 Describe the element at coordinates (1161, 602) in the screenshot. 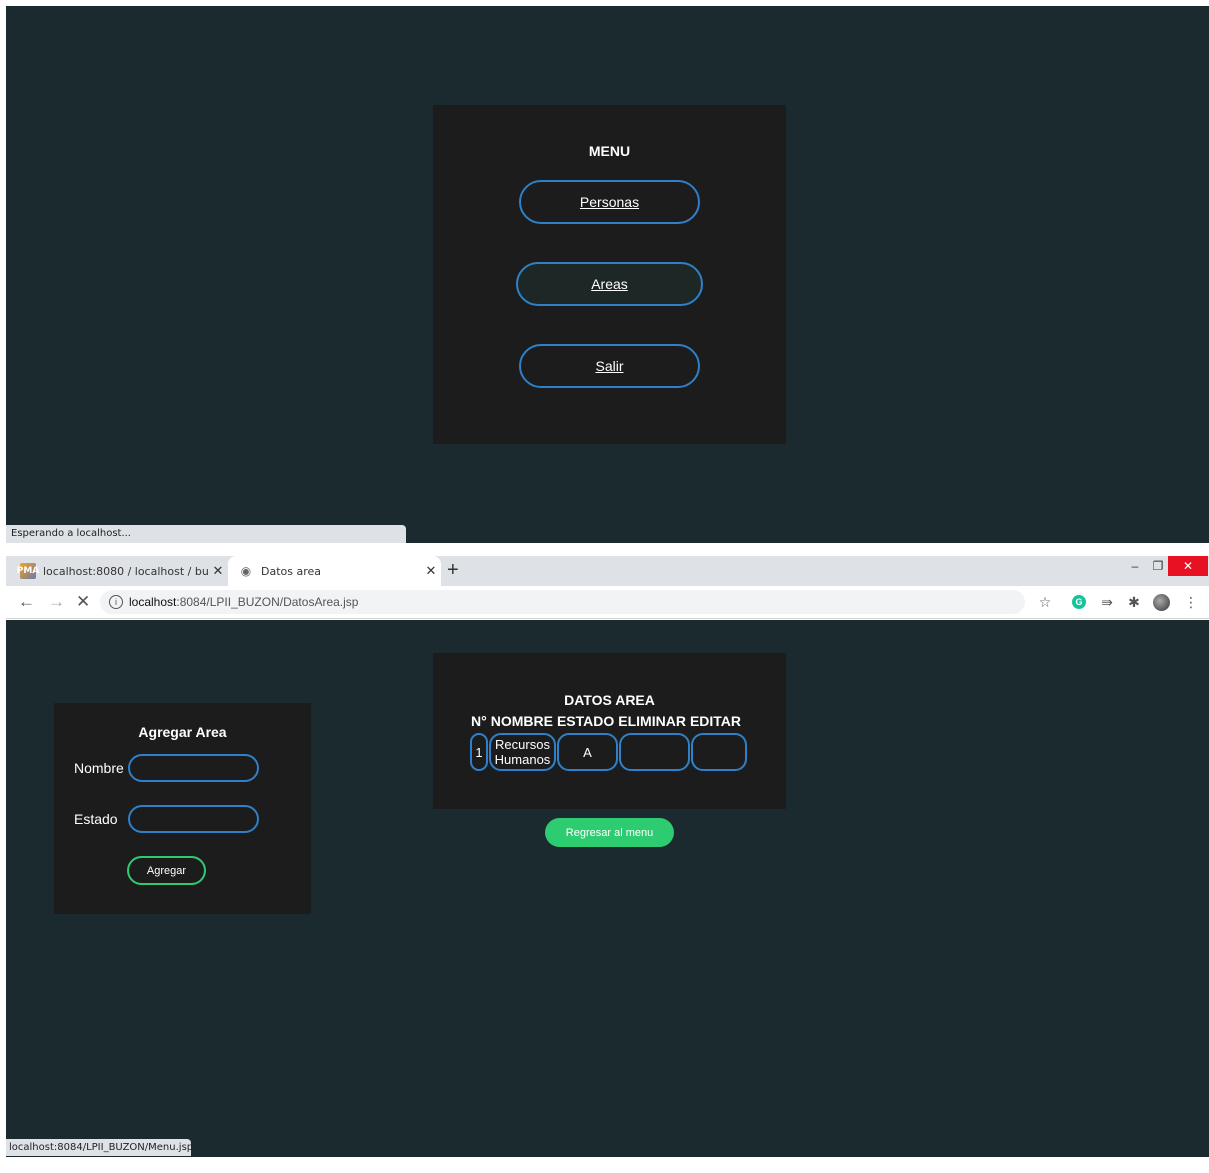

I see `profile-avatar-icon` at that location.